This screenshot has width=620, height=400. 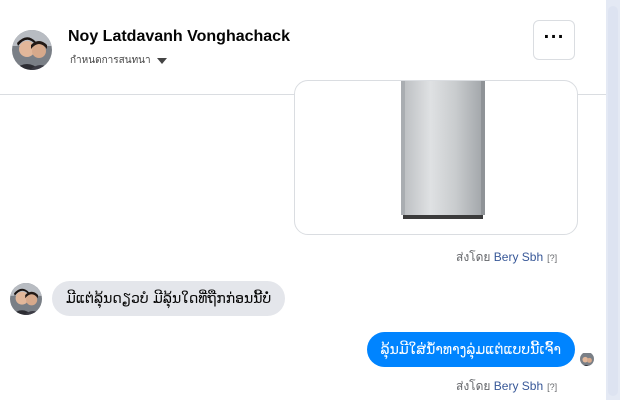 I want to click on conversation-settings-label: กำหนดการสนทนา, so click(x=110, y=60).